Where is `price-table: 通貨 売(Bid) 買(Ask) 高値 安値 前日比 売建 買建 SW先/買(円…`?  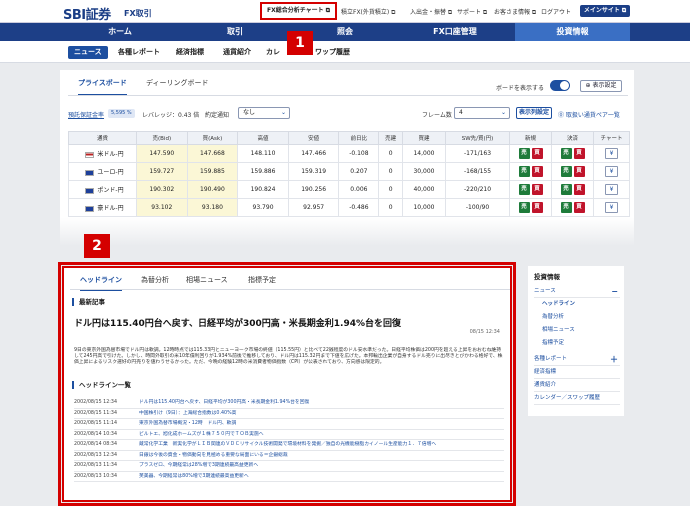 price-table: 通貨 売(Bid) 買(Ask) 高値 安値 前日比 売建 買建 SW先/買(円… is located at coordinates (349, 174).